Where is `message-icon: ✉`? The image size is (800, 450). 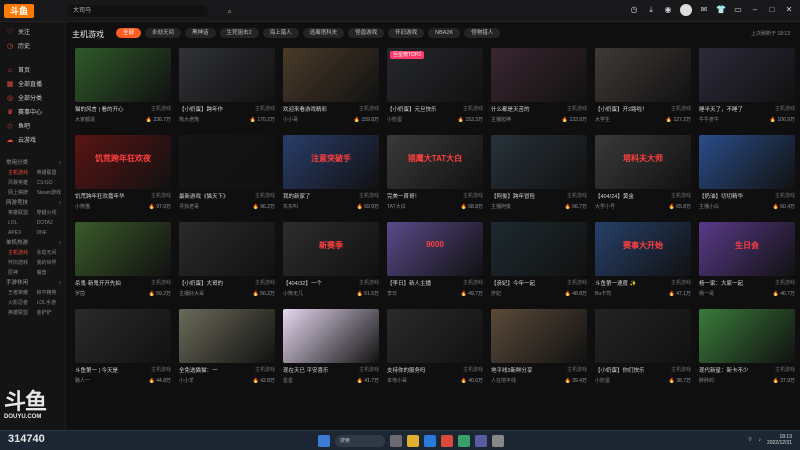
message-icon: ✉ is located at coordinates (704, 10).